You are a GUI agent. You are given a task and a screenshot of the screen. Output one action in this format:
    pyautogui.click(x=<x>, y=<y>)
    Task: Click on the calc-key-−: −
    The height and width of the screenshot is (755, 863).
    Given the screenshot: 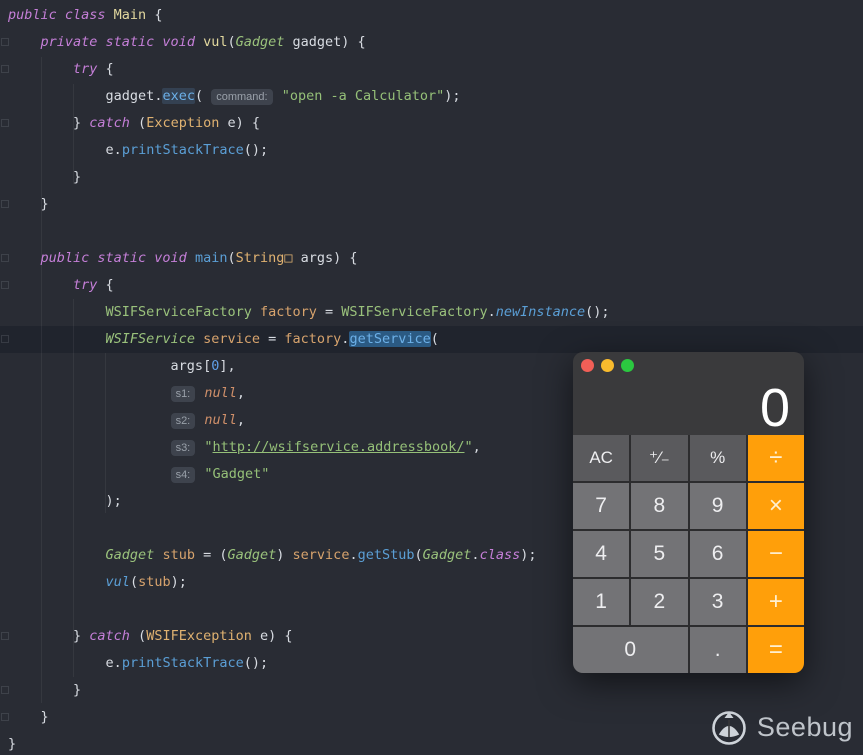 What is the action you would take?
    pyautogui.click(x=775, y=554)
    